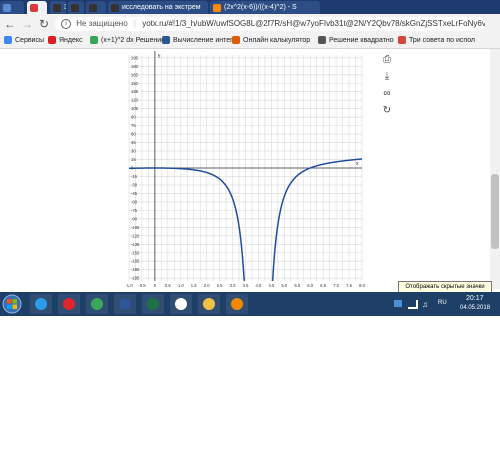 The image size is (500, 469). I want to click on excel-icon, so click(153, 304).